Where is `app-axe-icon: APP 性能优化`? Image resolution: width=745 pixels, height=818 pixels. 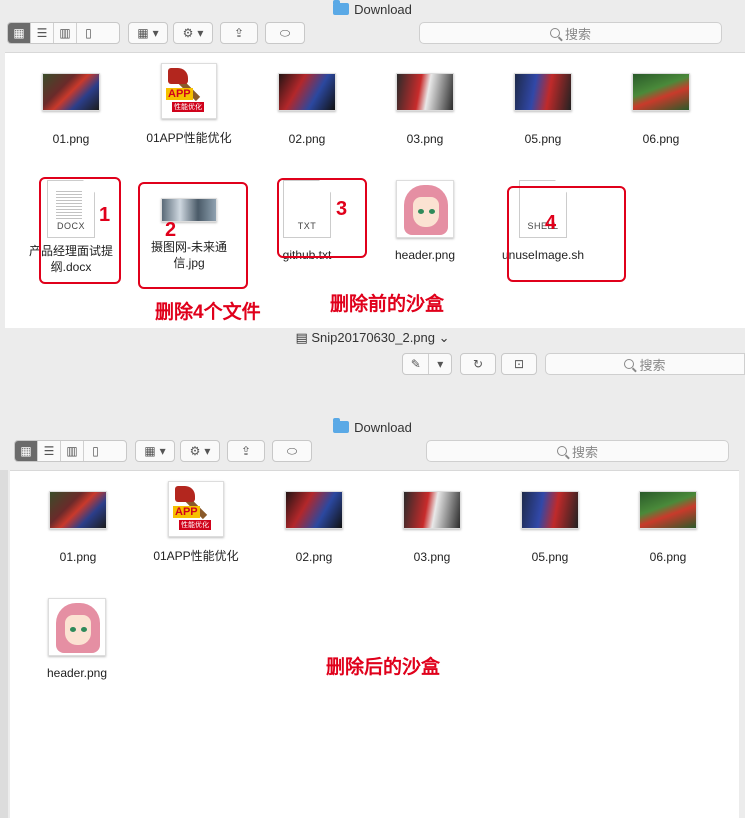
app-axe-icon: APP 性能优化 is located at coordinates (189, 91).